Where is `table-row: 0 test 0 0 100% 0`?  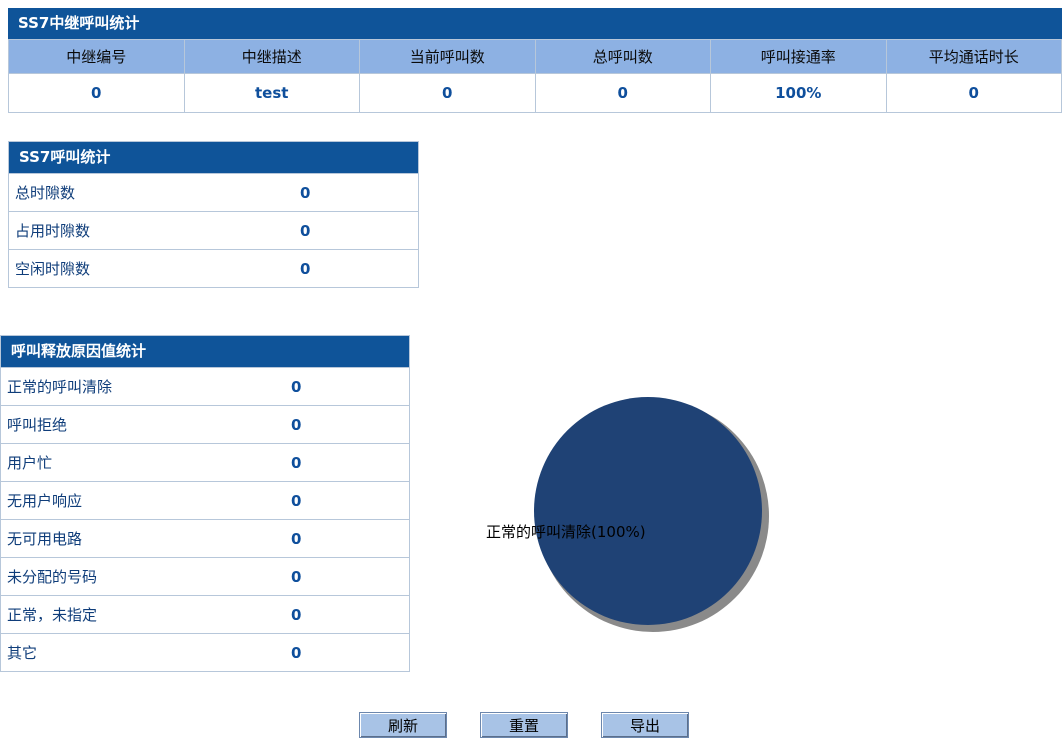
table-row: 0 test 0 0 100% 0 is located at coordinates (535, 93).